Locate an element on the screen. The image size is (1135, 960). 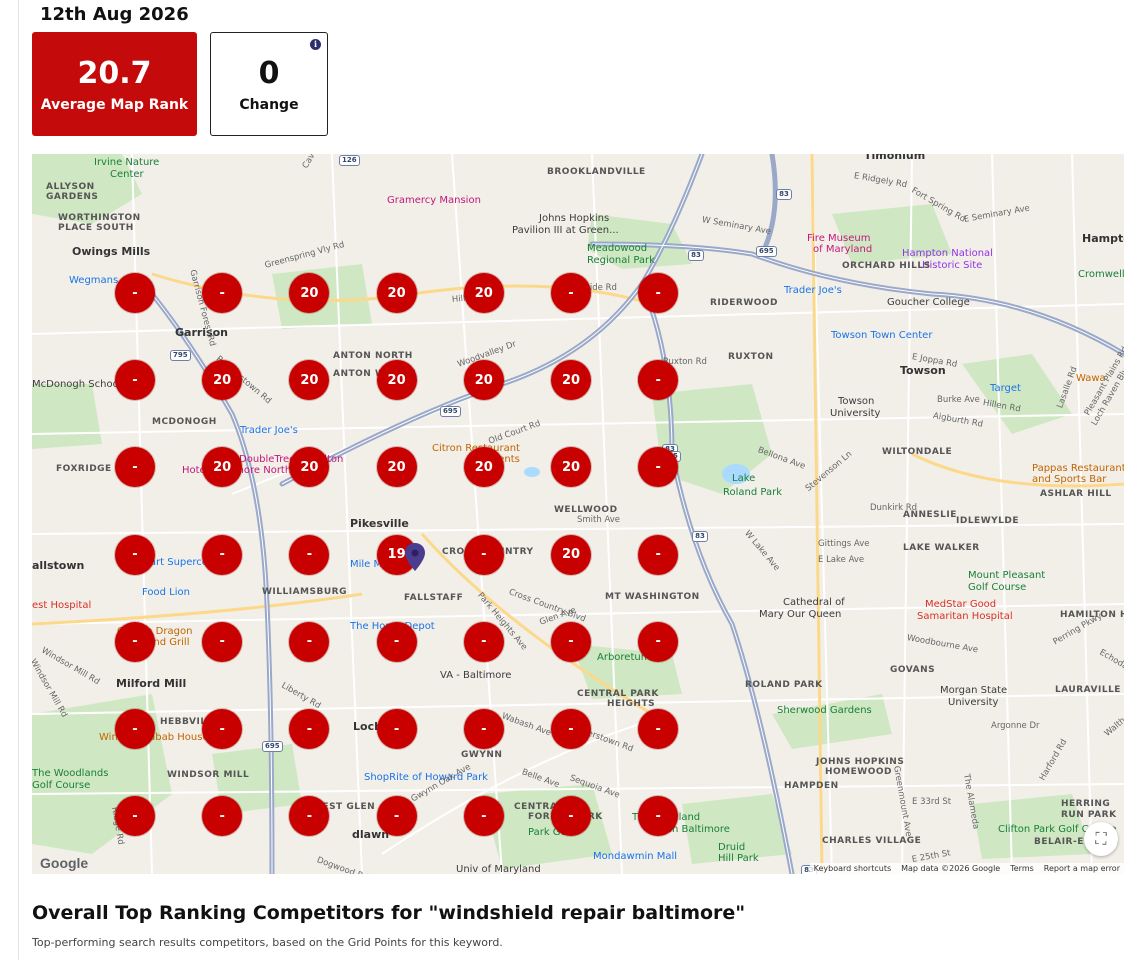
map-place-label: WINDSOR MILL is located at coordinates (208, 775).